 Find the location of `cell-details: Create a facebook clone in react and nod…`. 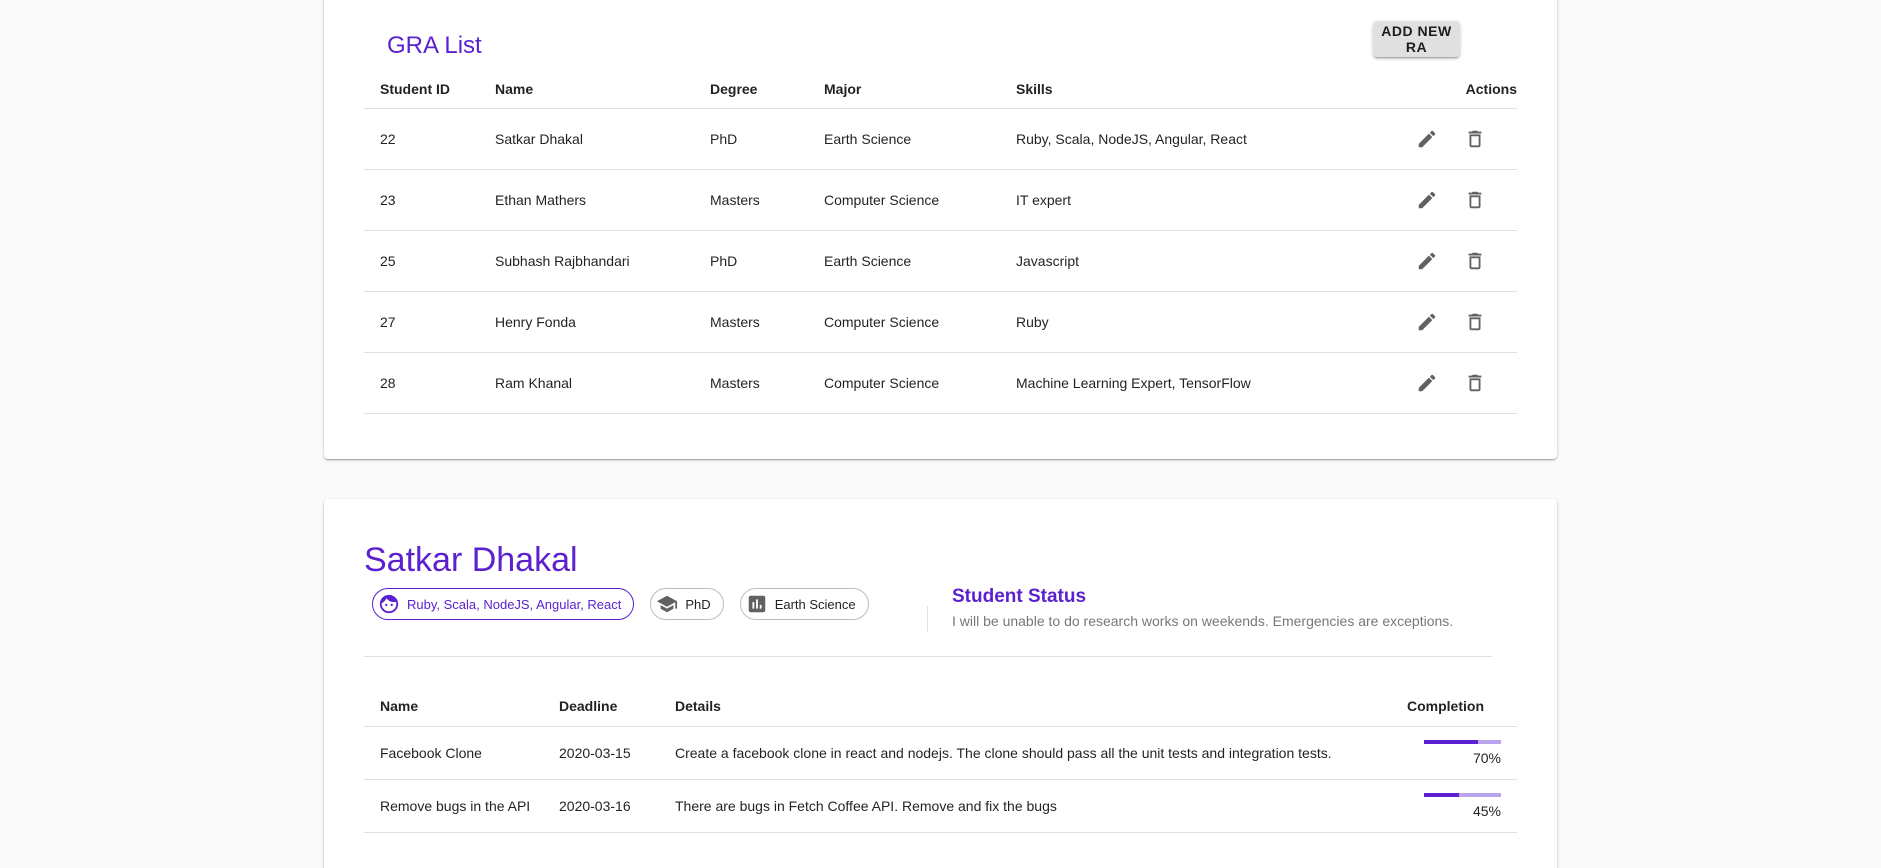

cell-details: Create a facebook clone in react and nod… is located at coordinates (1041, 753).